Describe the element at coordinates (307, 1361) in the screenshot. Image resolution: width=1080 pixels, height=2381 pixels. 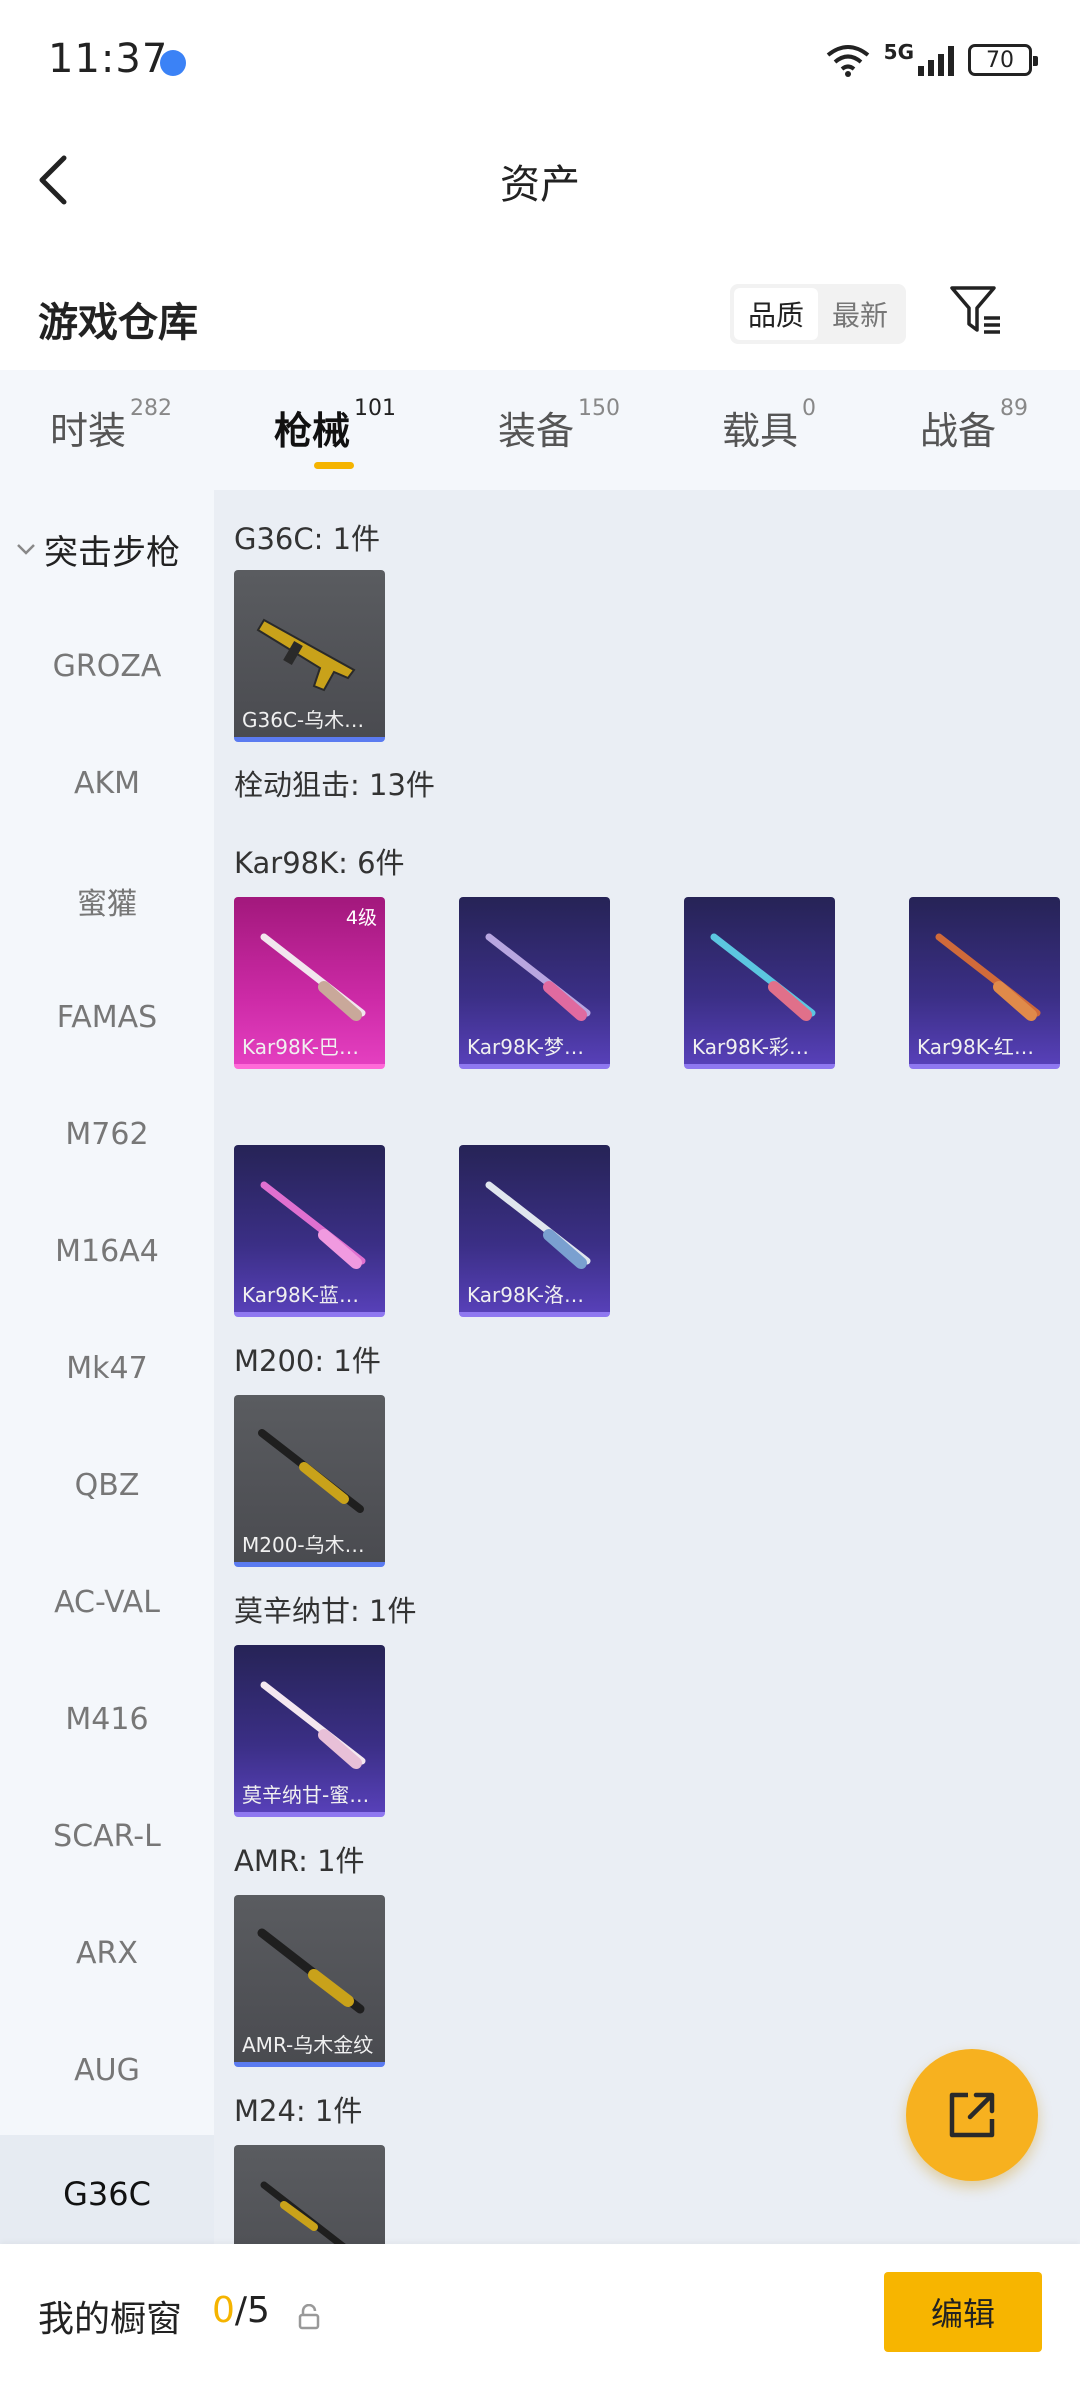
I see `group-label-m200: M200: 1件` at that location.